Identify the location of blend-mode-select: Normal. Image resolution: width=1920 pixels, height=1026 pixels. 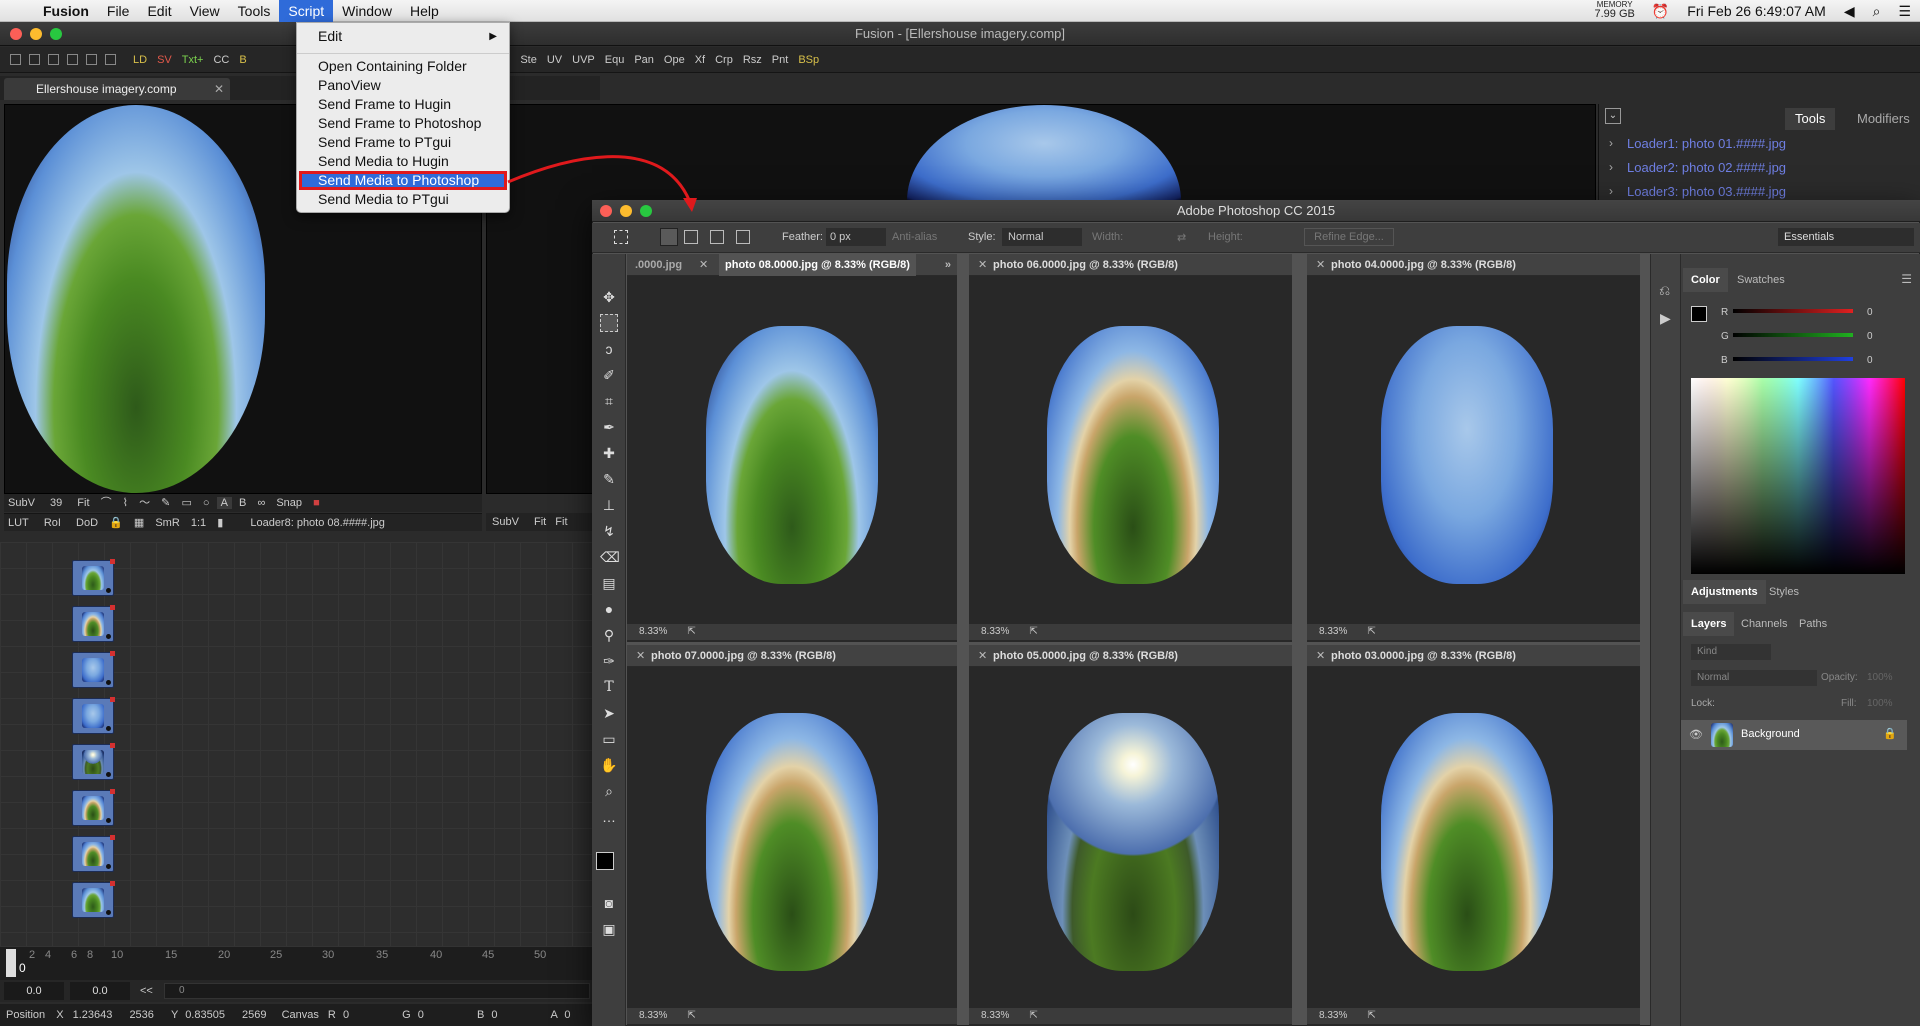
(1754, 678).